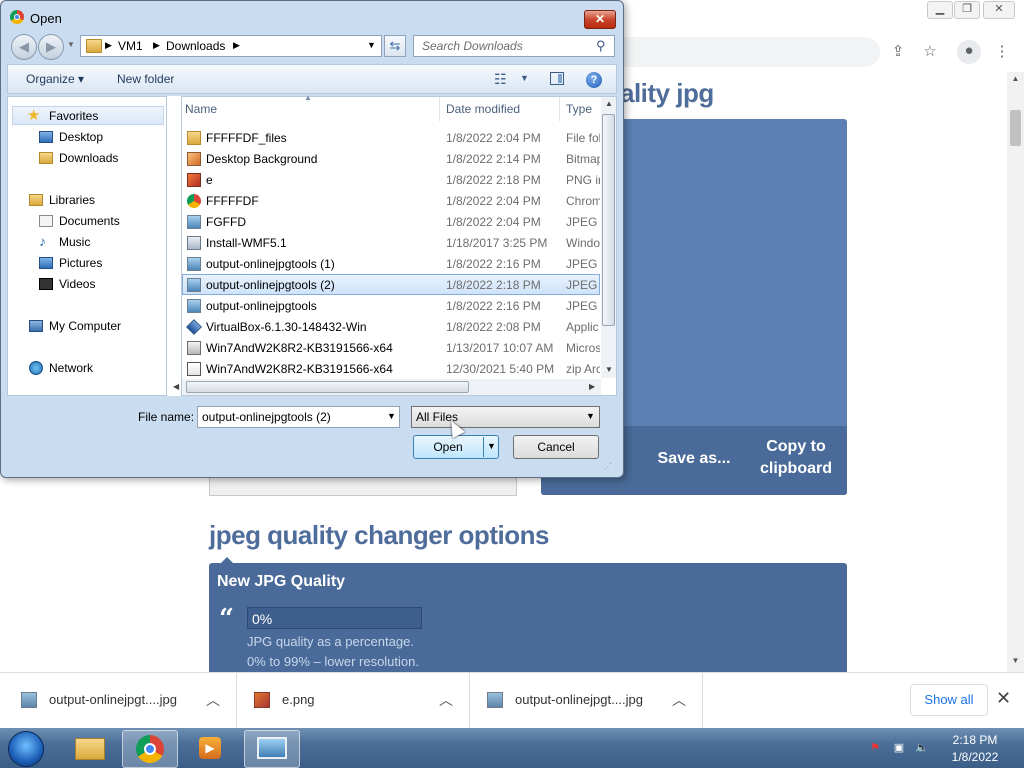  What do you see at coordinates (327, 387) in the screenshot?
I see `hscroll-thumb` at bounding box center [327, 387].